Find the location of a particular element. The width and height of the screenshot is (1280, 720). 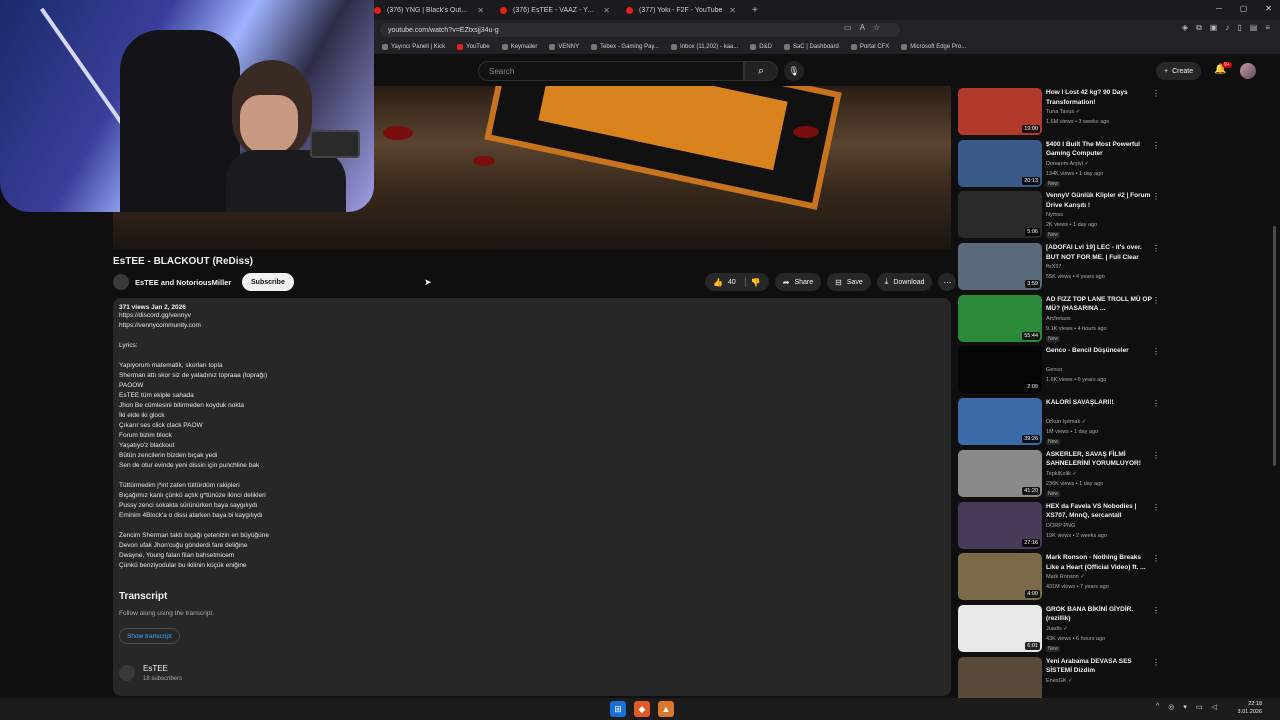

puzzle-icon: ⧉ is located at coordinates (1199, 28).